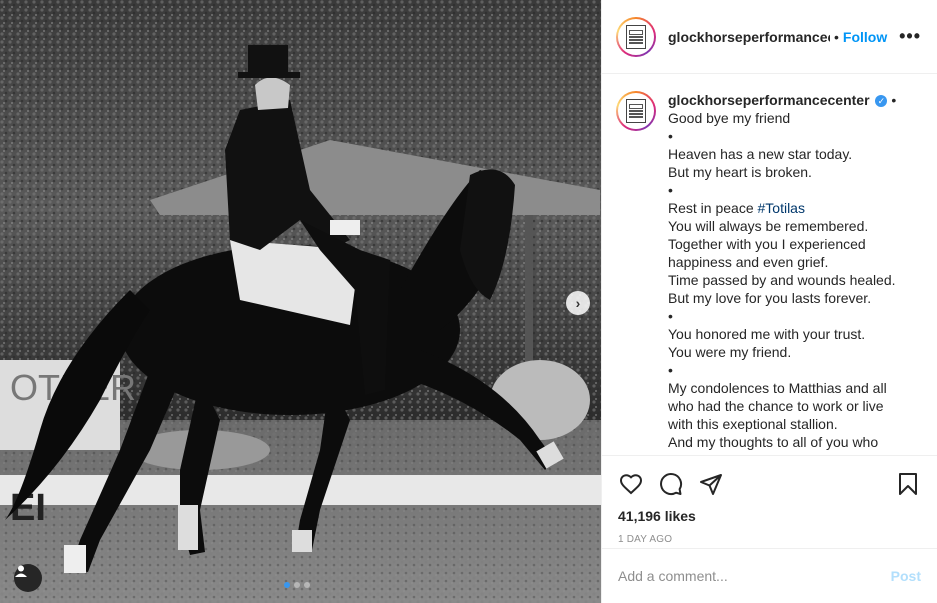 The height and width of the screenshot is (603, 937). I want to click on header-username: glockhorseperformancece, so click(749, 37).